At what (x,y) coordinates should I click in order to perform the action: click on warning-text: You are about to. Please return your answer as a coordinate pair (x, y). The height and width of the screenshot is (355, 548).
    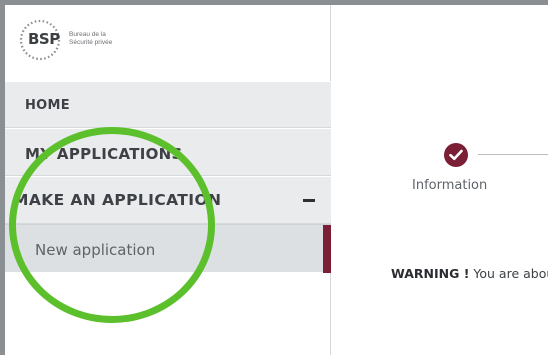
    Looking at the image, I should click on (510, 273).